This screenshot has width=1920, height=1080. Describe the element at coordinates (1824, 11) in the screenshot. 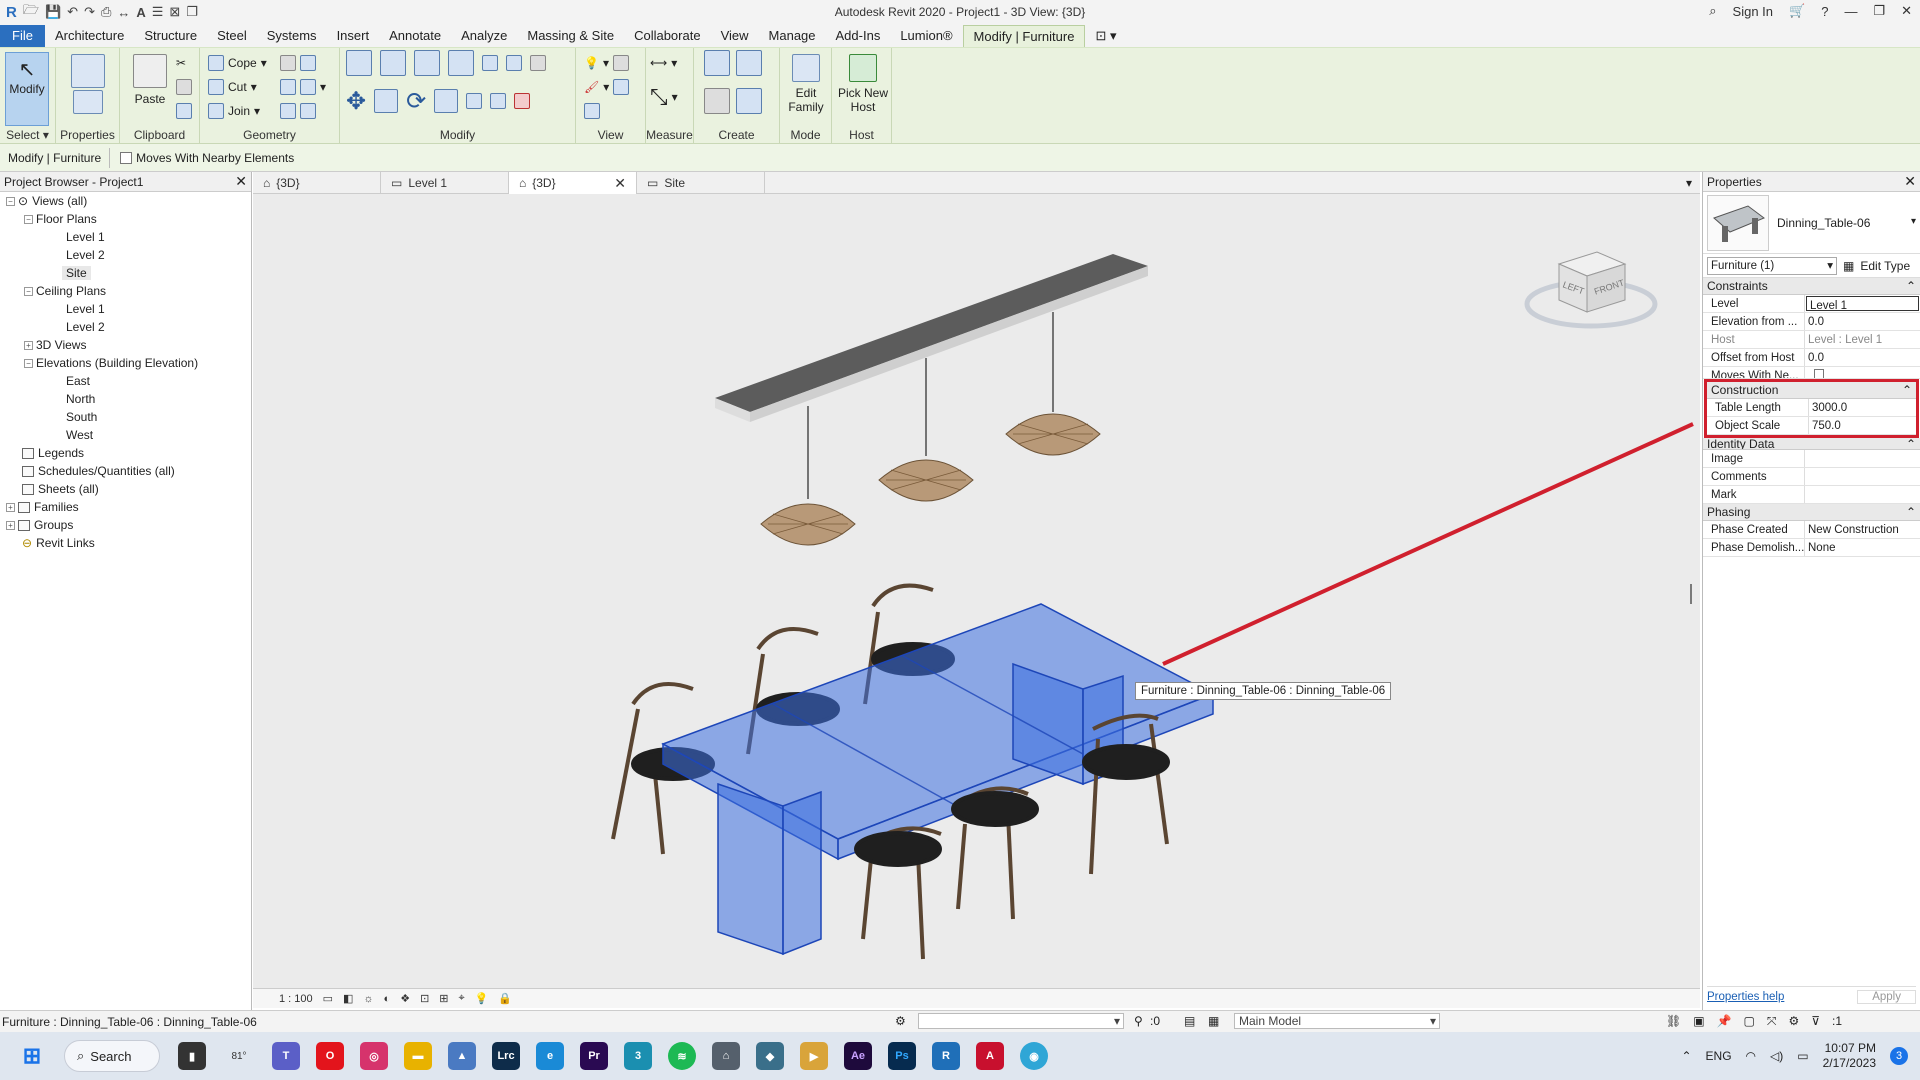

I see `help-icon: ?` at that location.